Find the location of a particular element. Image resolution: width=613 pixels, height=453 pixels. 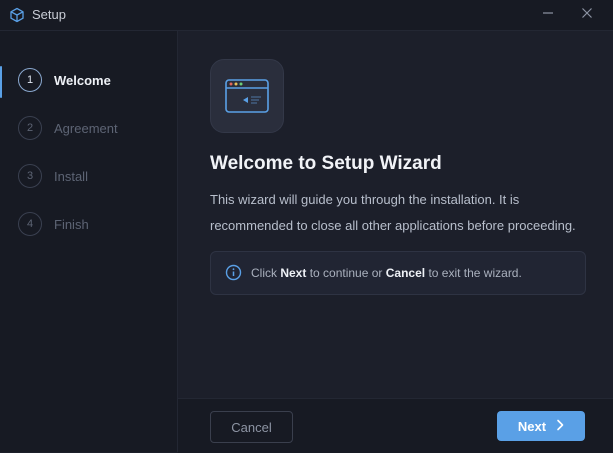

close-button is located at coordinates (587, 15).